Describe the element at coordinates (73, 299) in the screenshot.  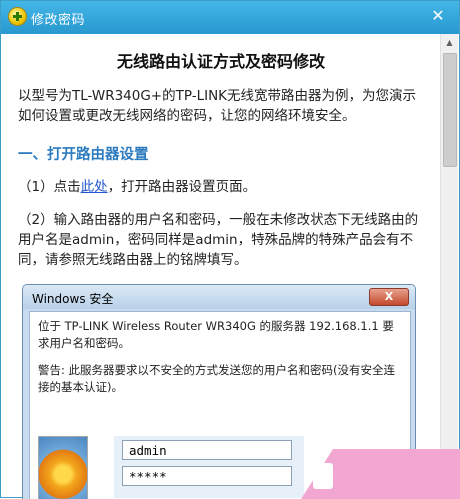
I see `dialog-title: Windows 安全` at that location.